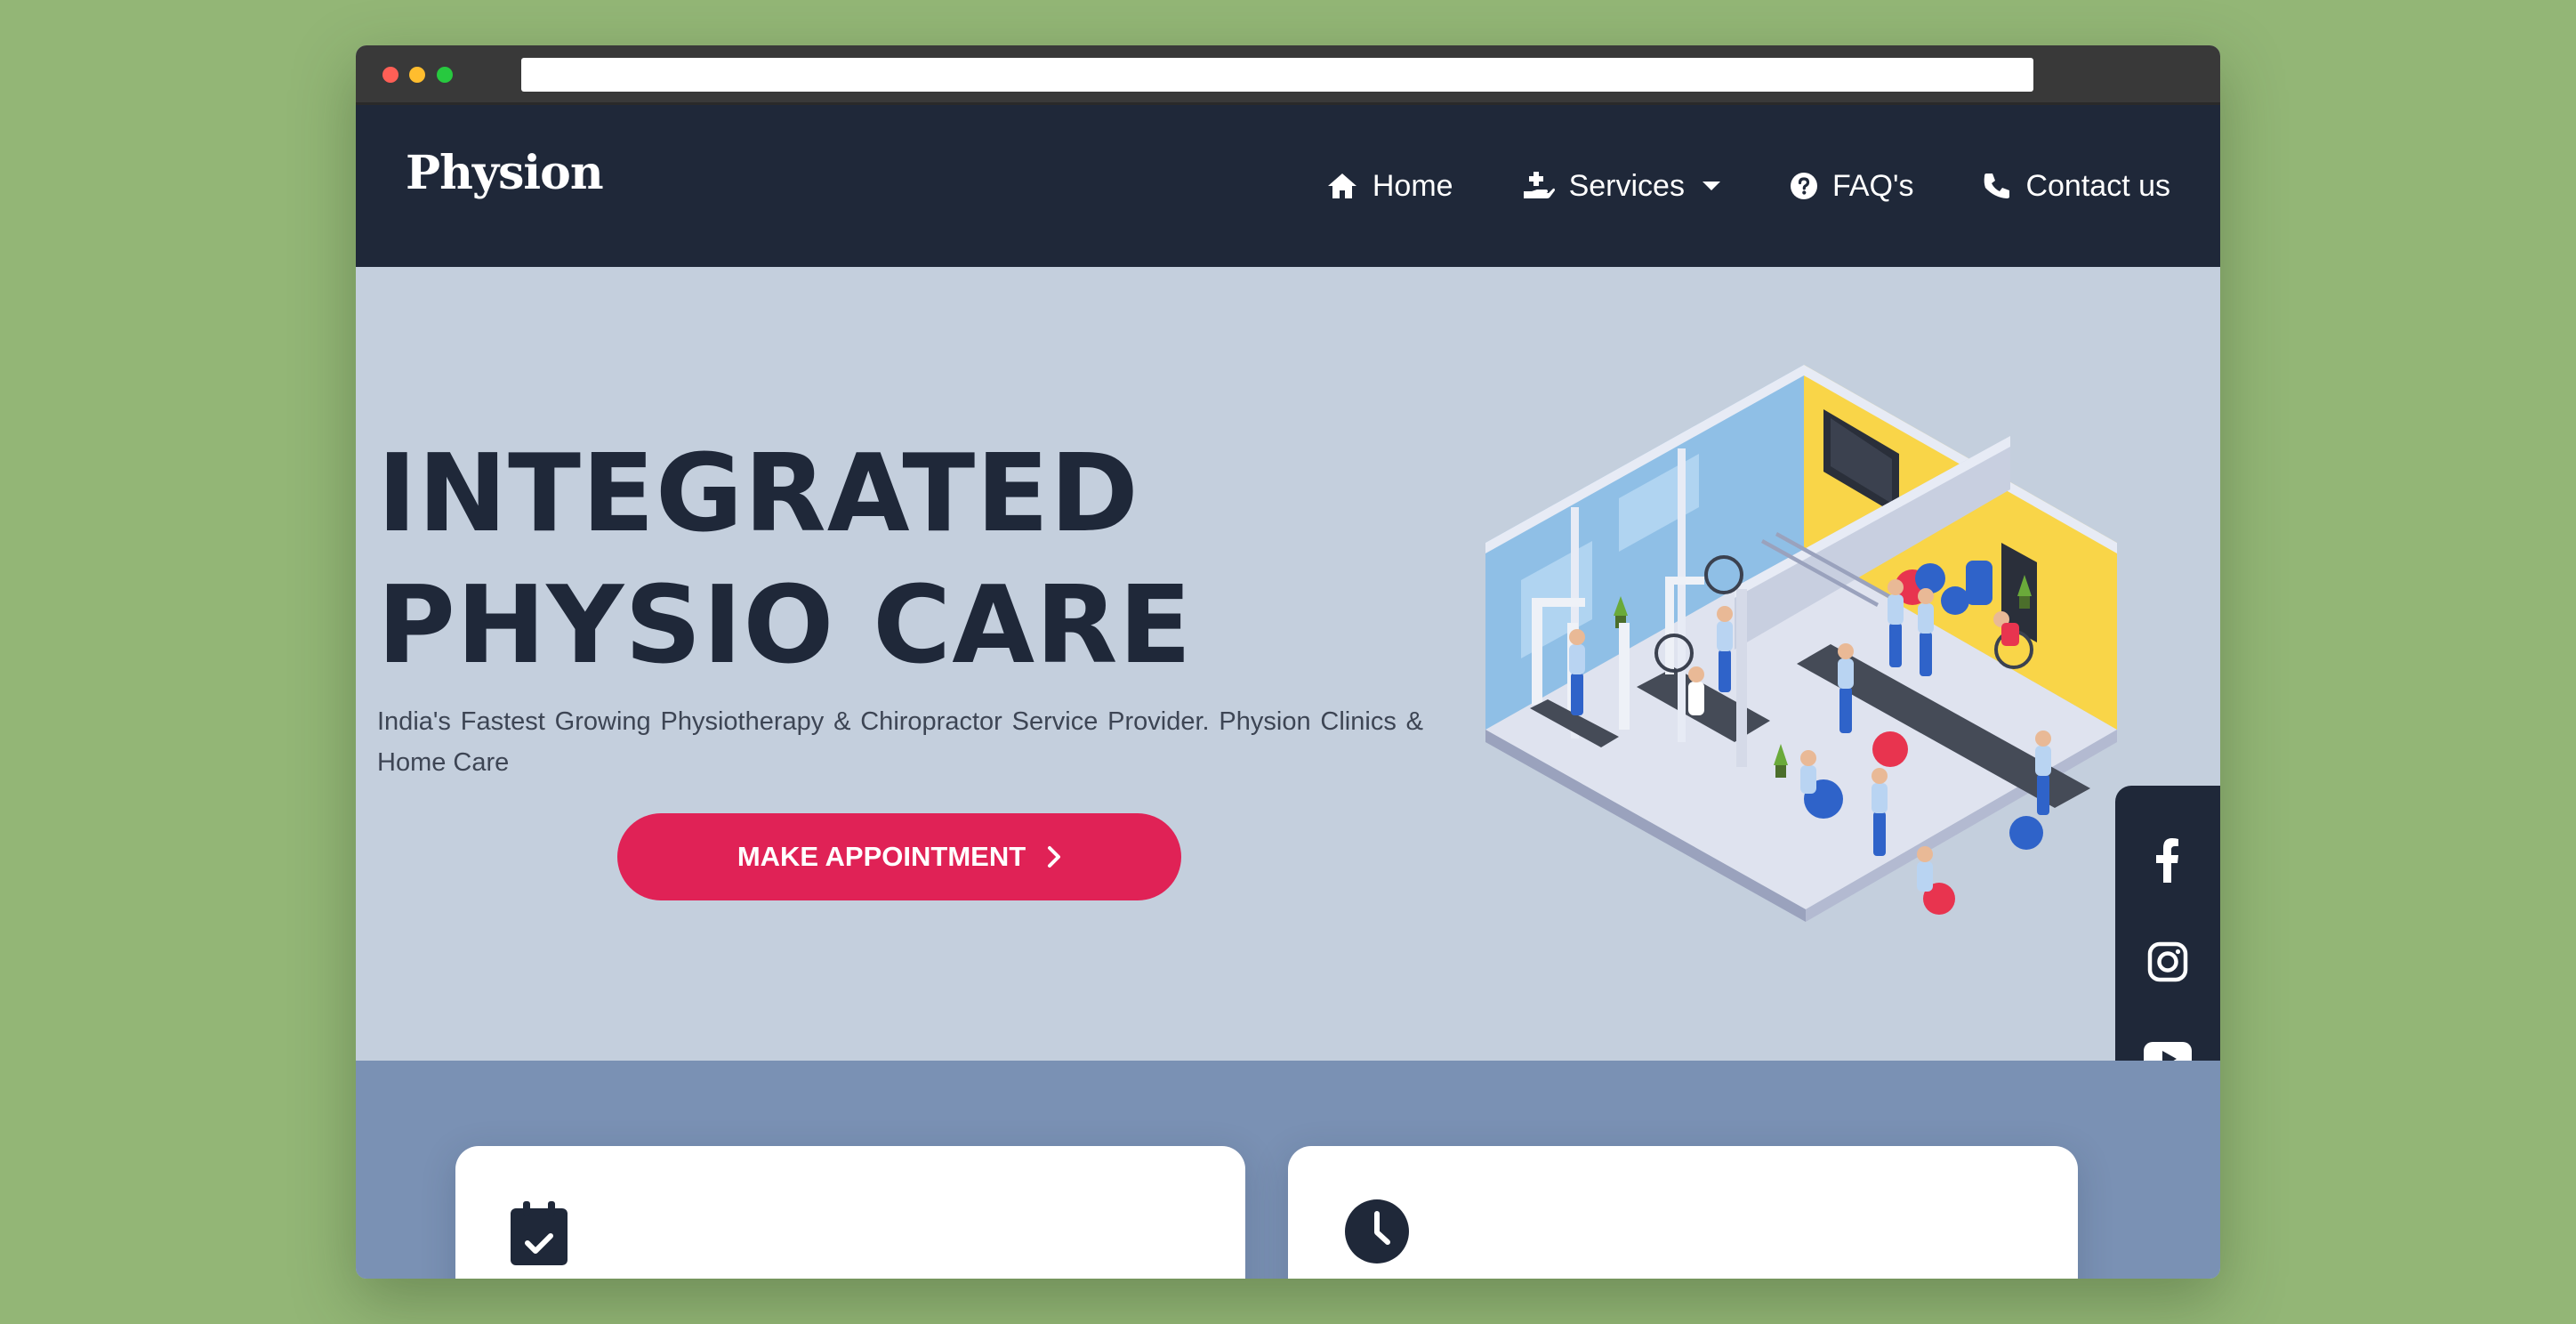 The width and height of the screenshot is (2576, 1324). What do you see at coordinates (881, 856) in the screenshot?
I see `appointment-button-label: MAKE APPOINTMENT` at bounding box center [881, 856].